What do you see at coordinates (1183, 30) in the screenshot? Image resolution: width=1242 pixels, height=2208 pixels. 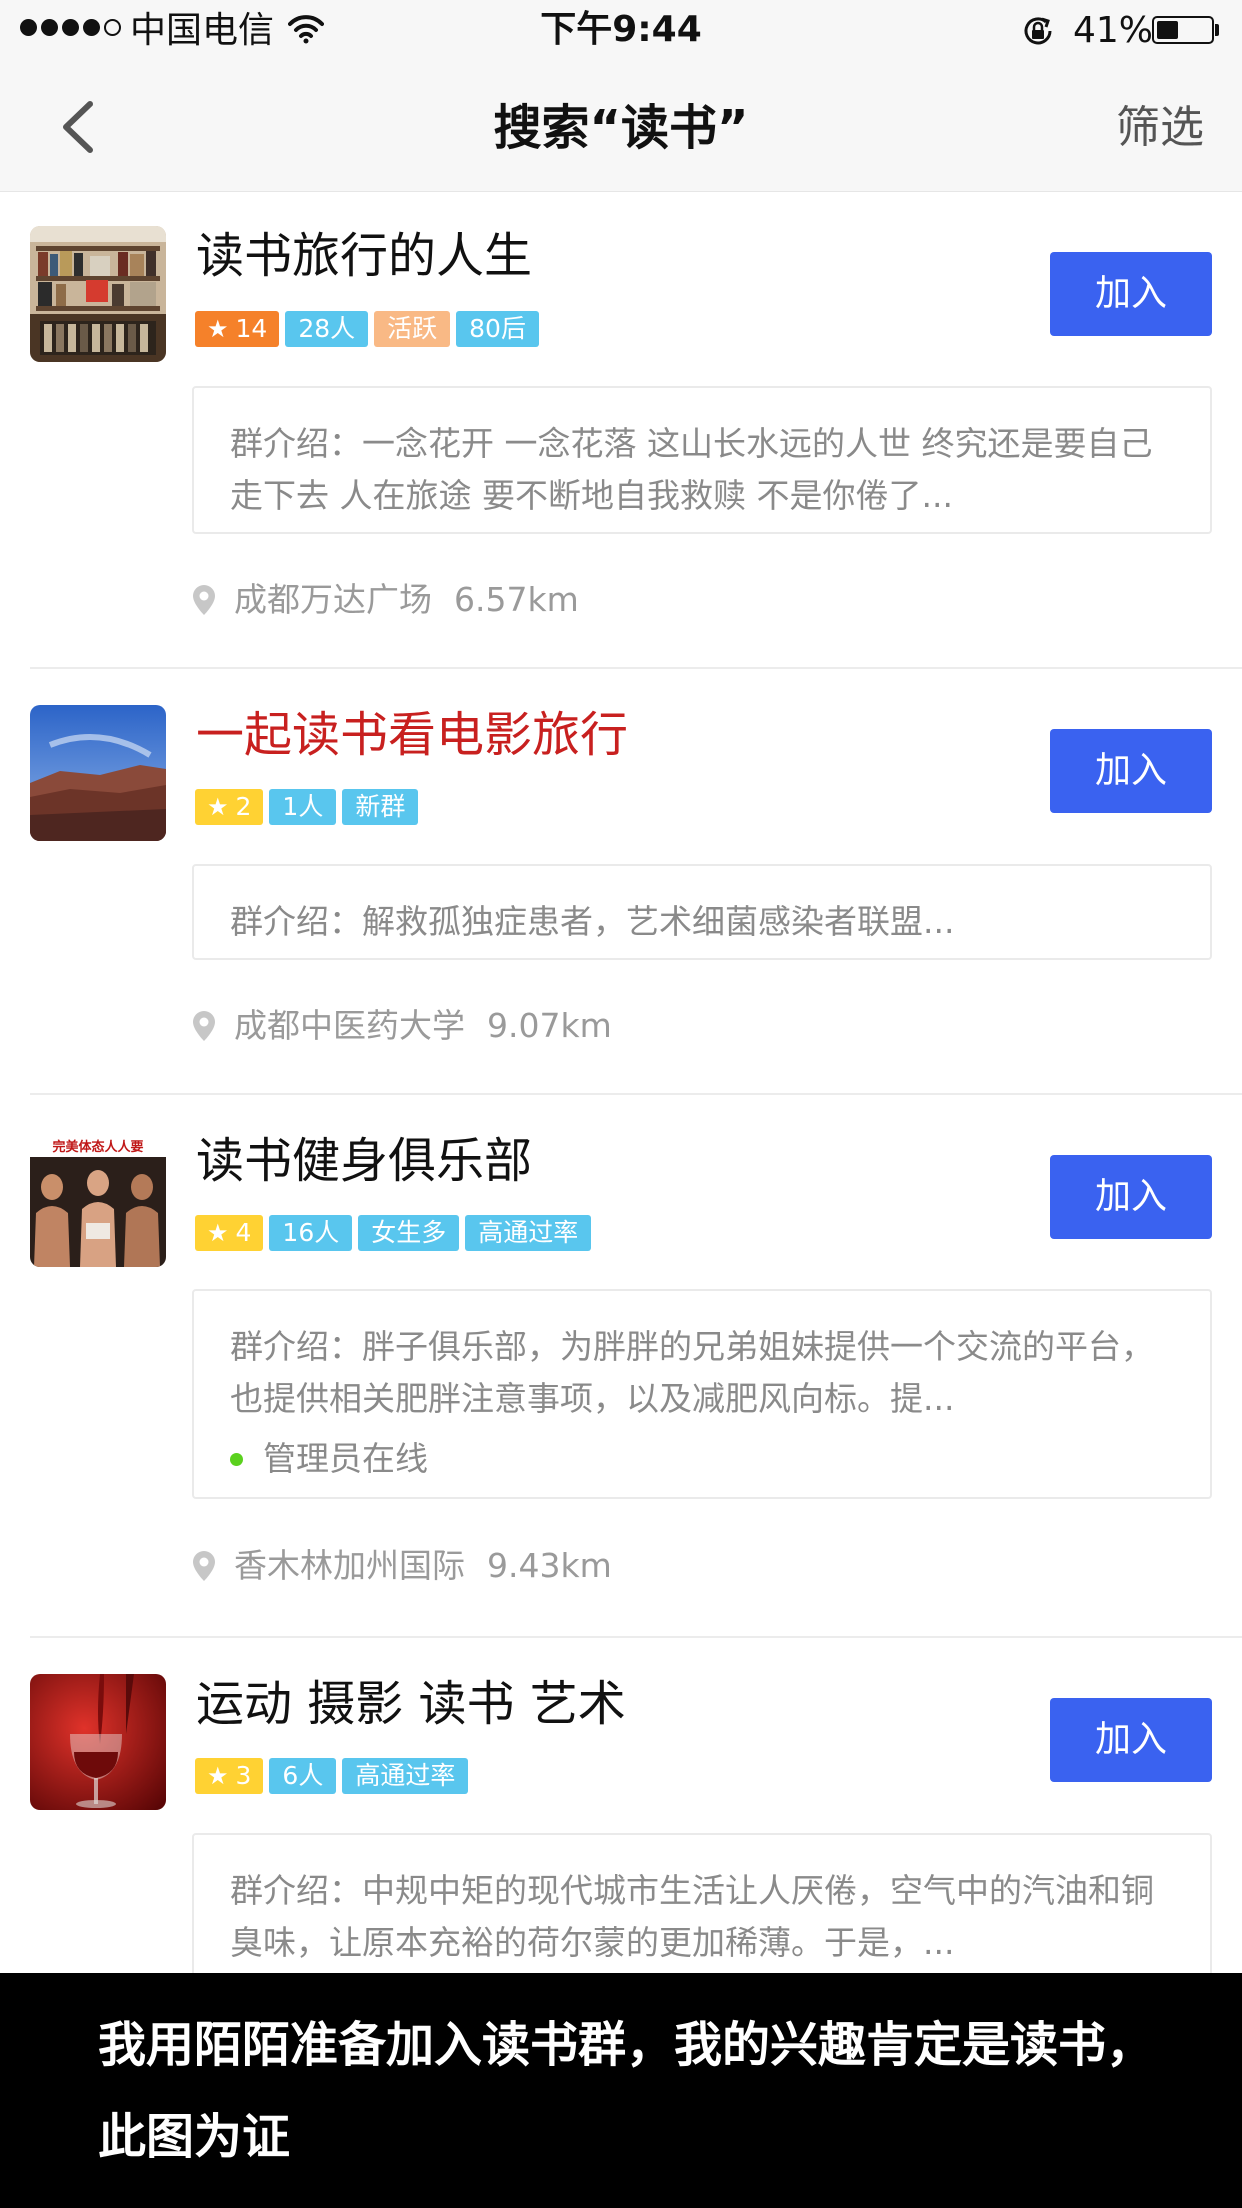 I see `battery-icon` at bounding box center [1183, 30].